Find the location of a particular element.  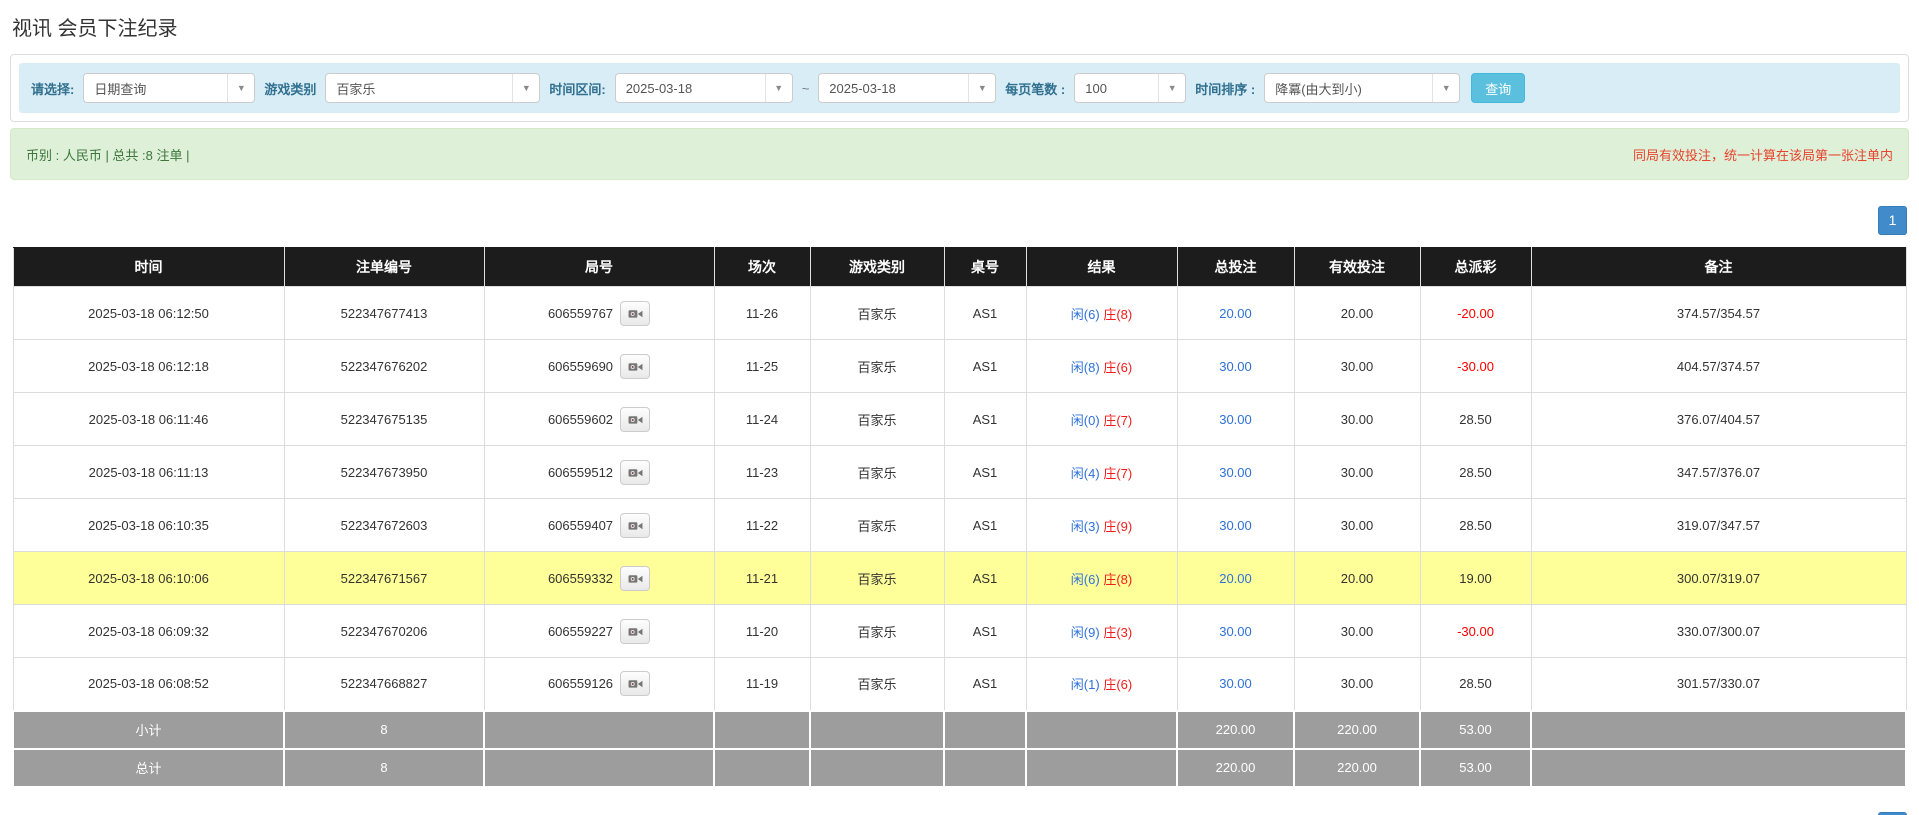

round-number: 606559227 is located at coordinates (580, 631).